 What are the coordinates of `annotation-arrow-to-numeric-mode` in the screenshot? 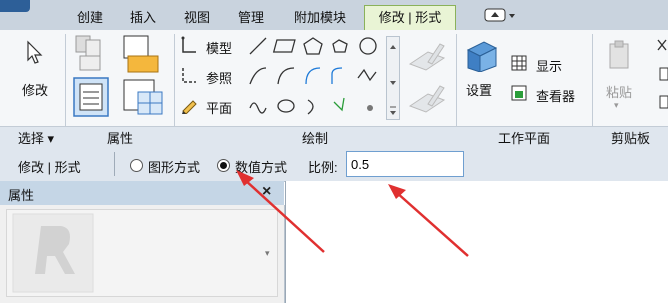 It's located at (280, 211).